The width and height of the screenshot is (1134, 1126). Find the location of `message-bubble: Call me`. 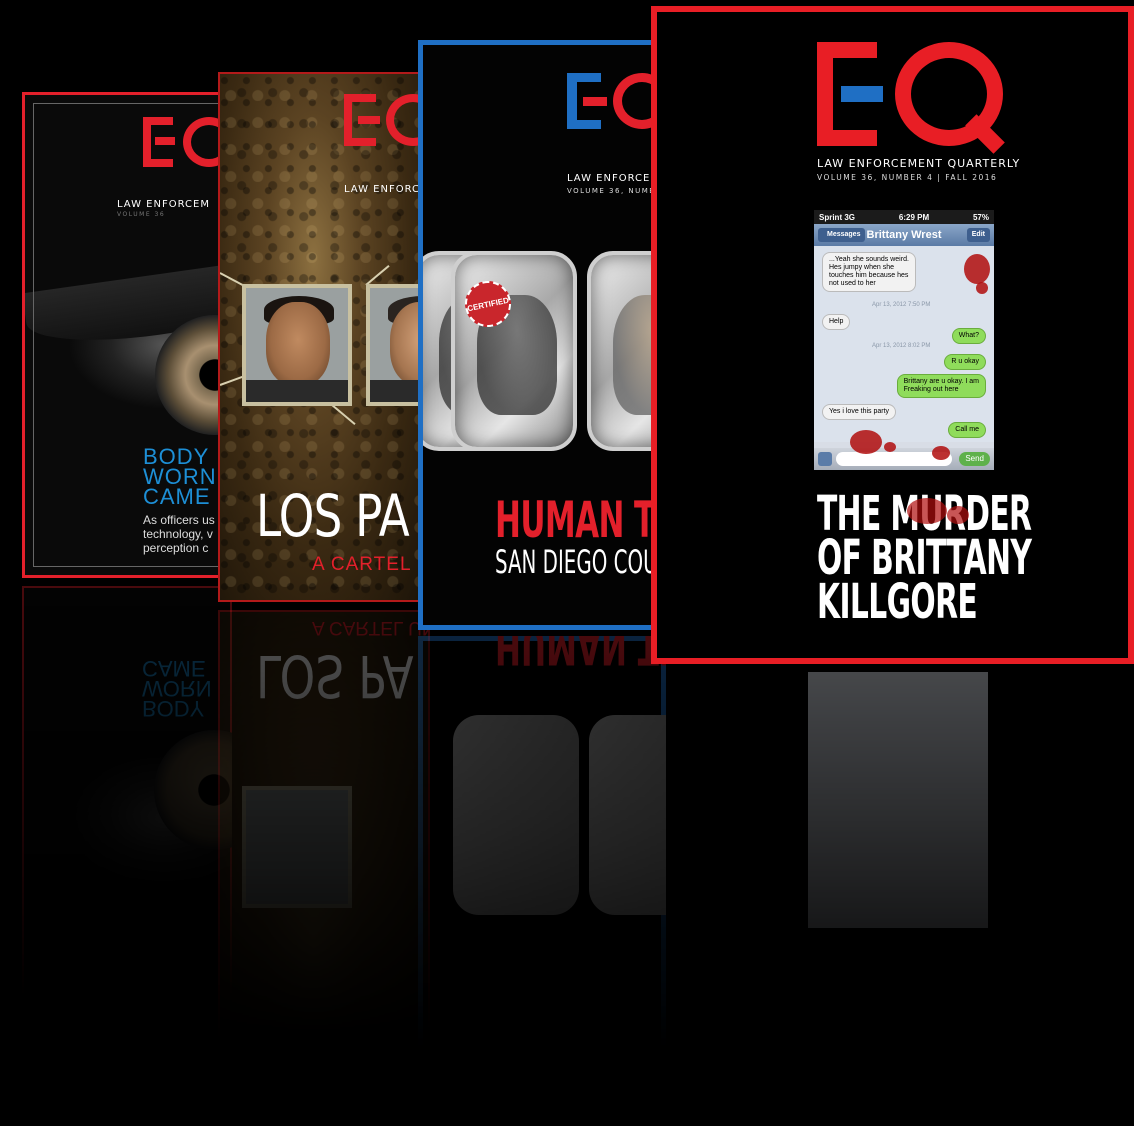

message-bubble: Call me is located at coordinates (967, 430).